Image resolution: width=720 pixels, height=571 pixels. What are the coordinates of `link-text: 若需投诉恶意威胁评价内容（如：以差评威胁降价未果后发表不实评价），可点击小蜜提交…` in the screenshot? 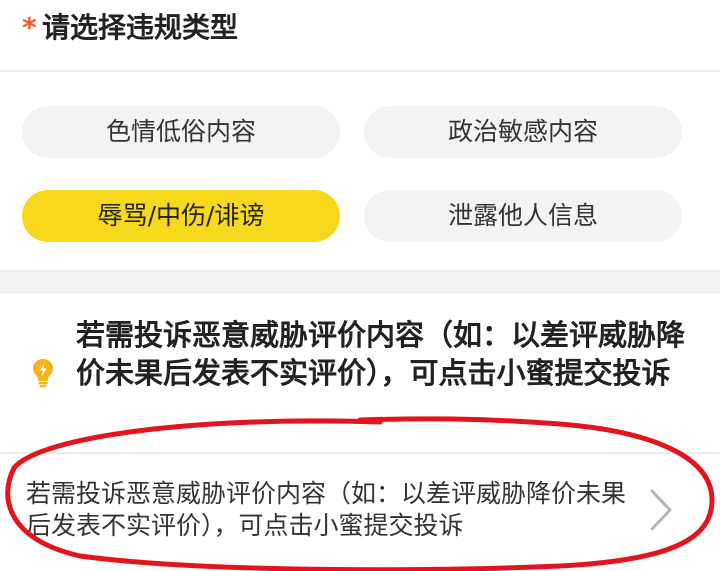 It's located at (326, 509).